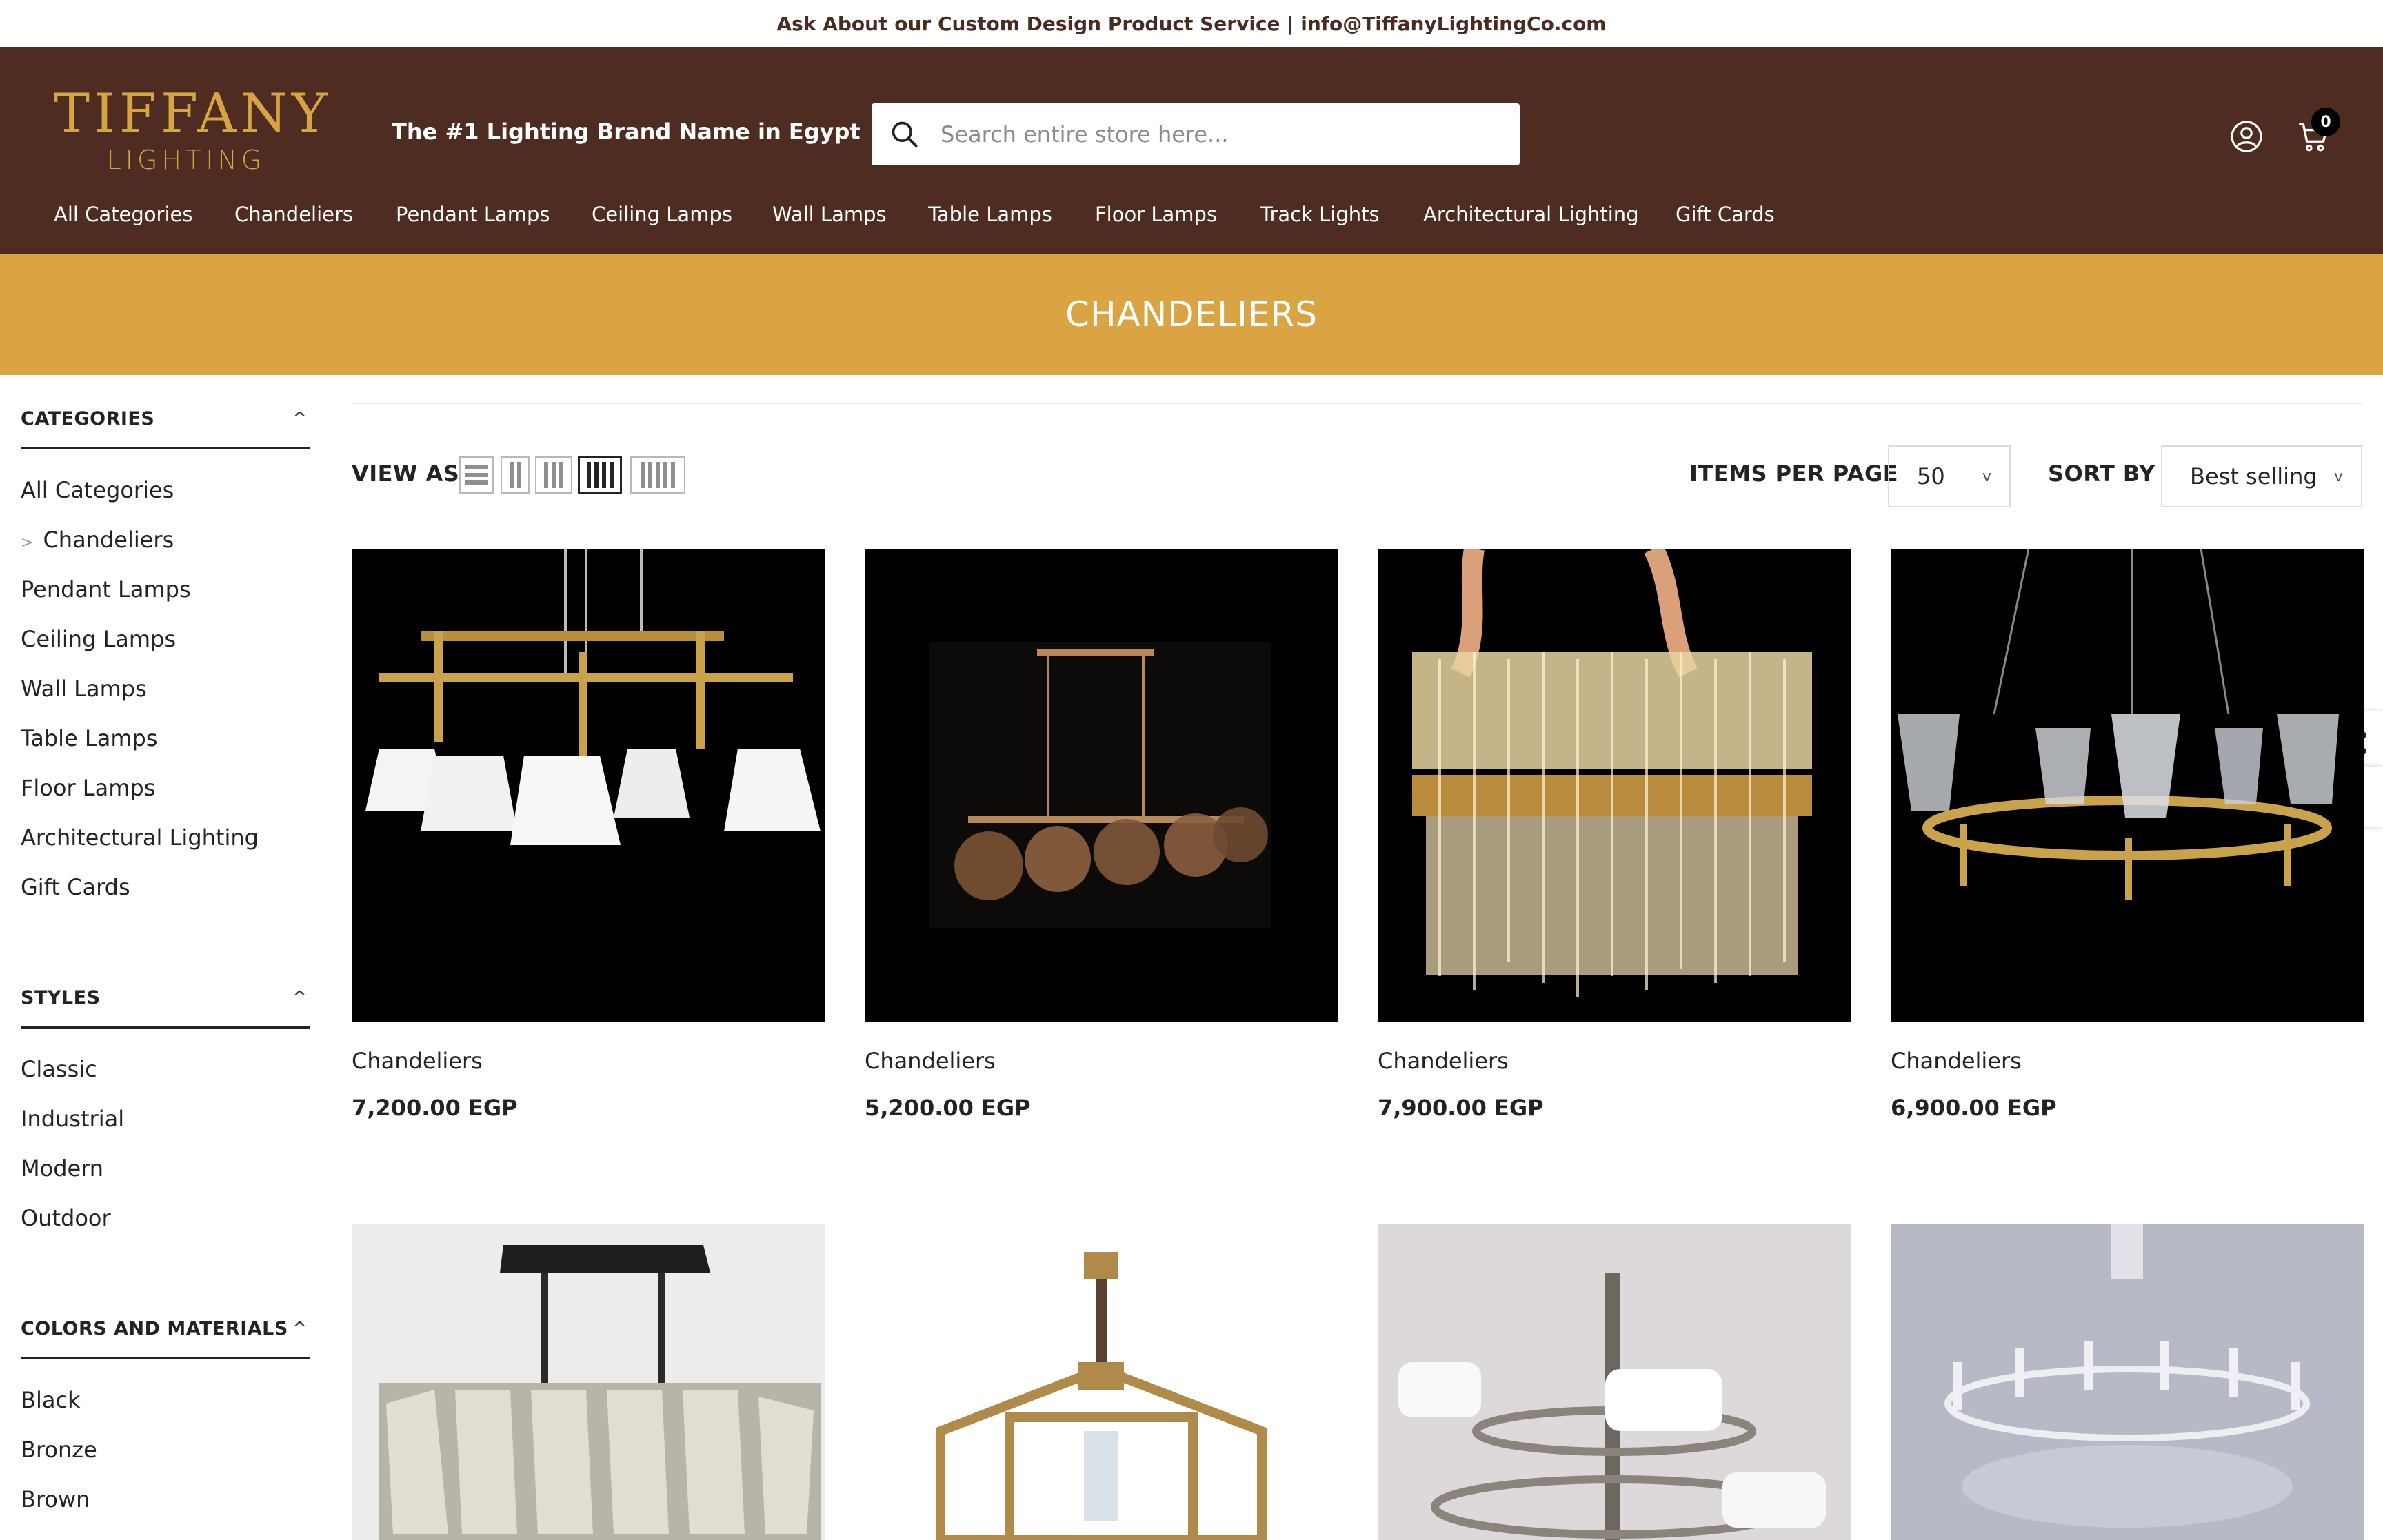 This screenshot has height=1540, width=2383. What do you see at coordinates (55, 1499) in the screenshot?
I see `sidebar-item-brown: Brown` at bounding box center [55, 1499].